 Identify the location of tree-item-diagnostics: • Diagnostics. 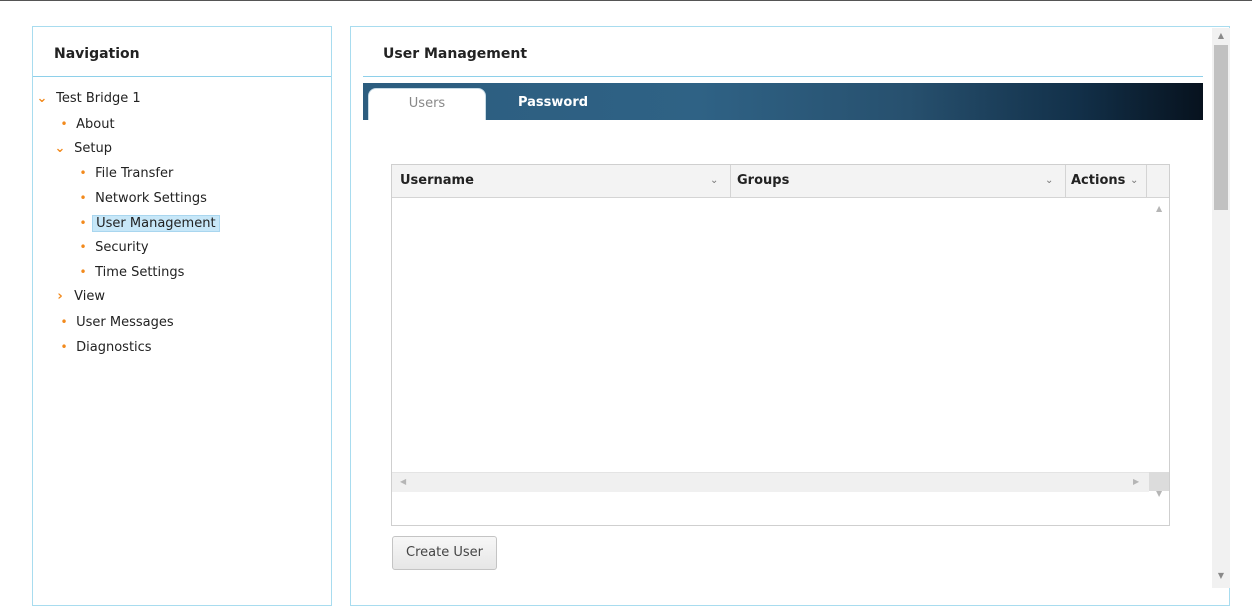
(107, 347).